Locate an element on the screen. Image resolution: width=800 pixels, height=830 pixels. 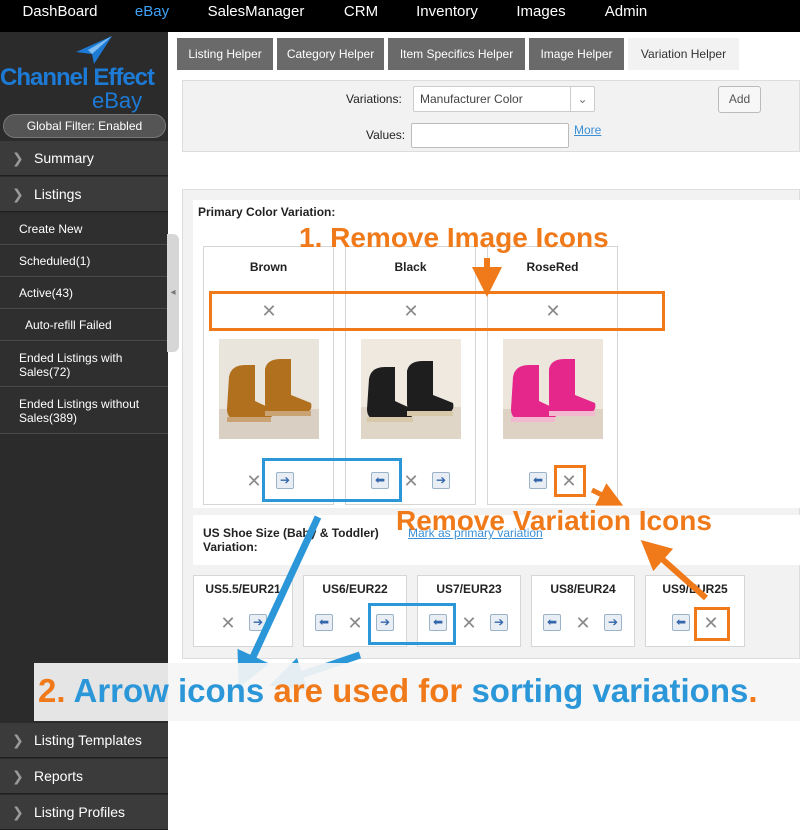
caption-part: 2. is located at coordinates (52, 690).